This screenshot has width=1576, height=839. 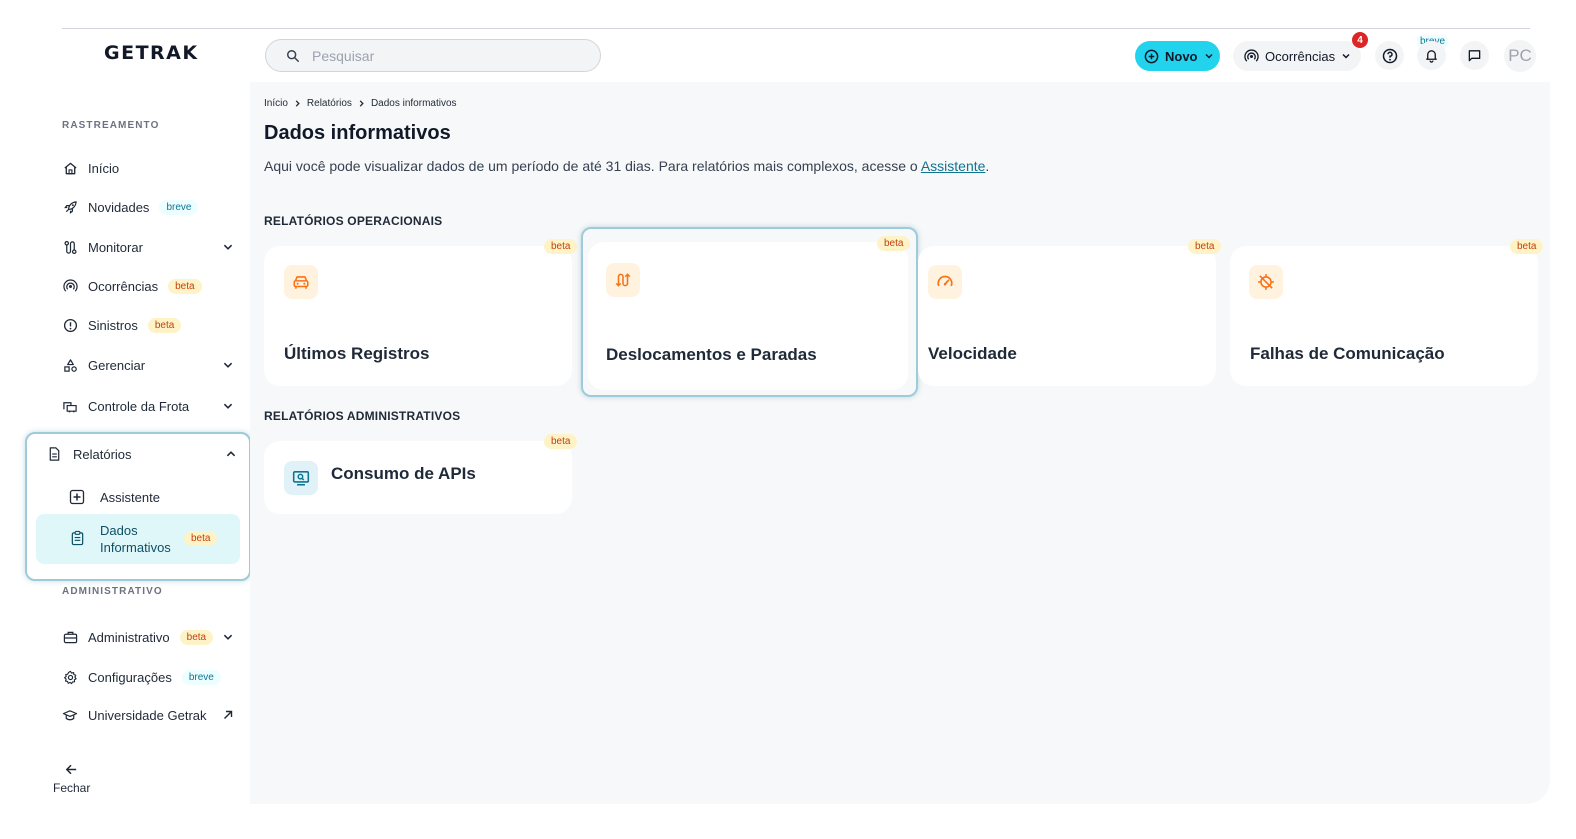 I want to click on fechar-label: Fechar, so click(x=72, y=788).